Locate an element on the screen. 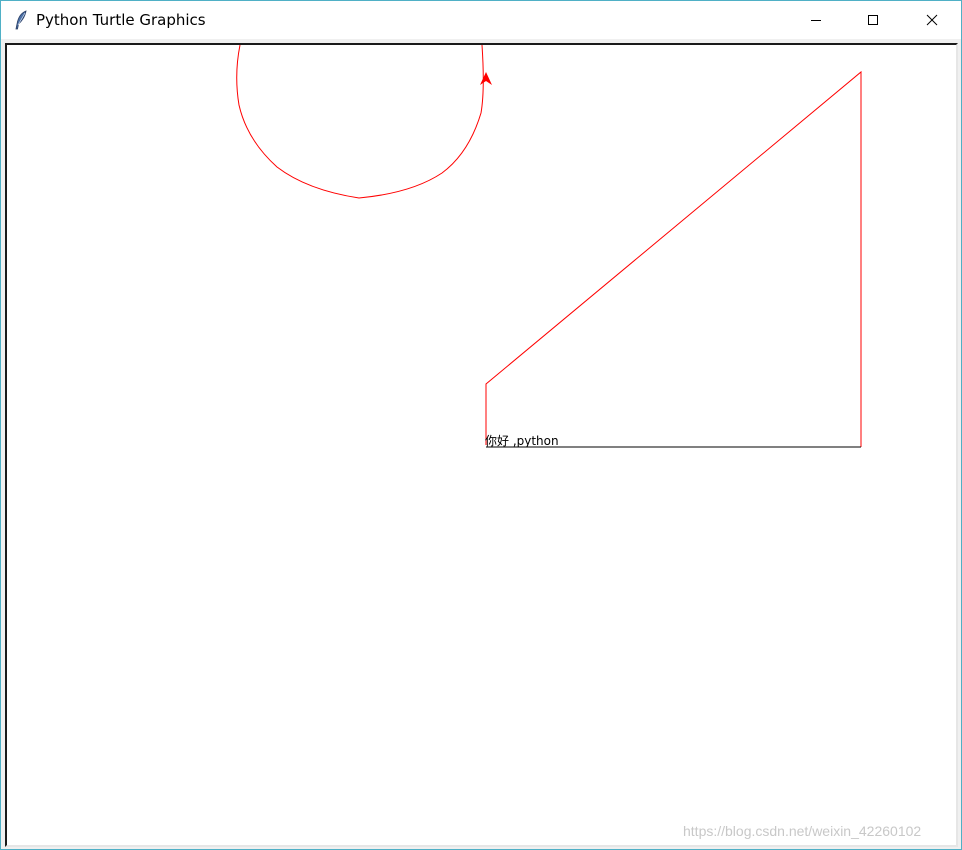  minimize-icon is located at coordinates (816, 20).